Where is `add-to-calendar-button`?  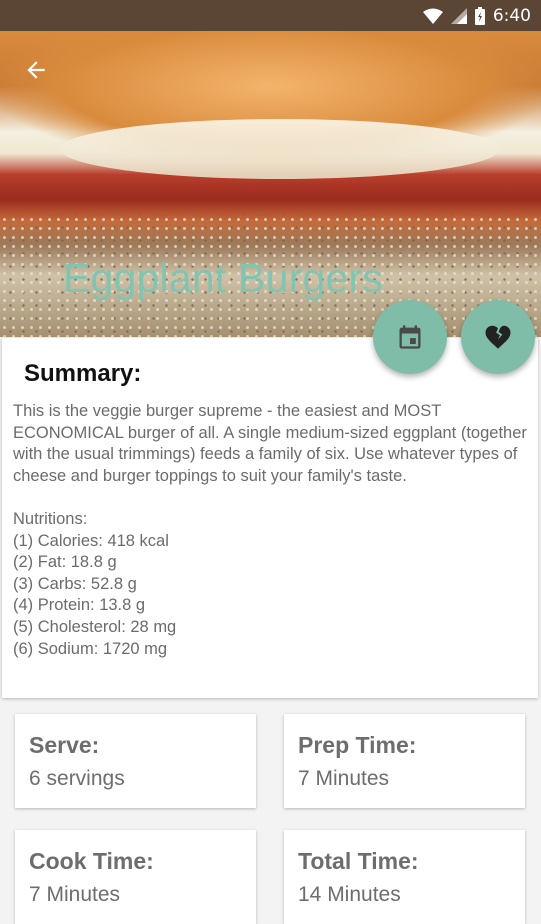
add-to-calendar-button is located at coordinates (410, 337).